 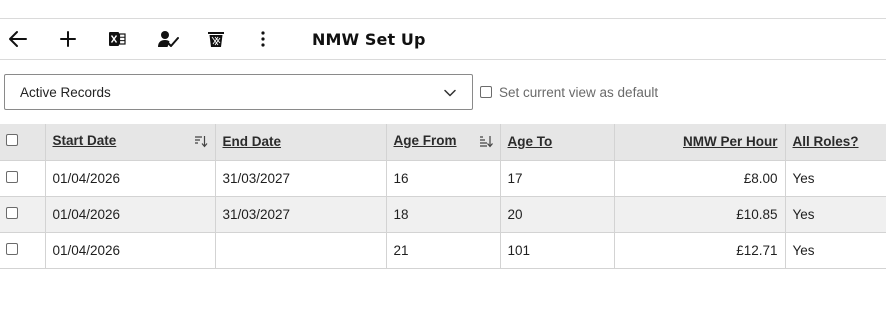 I want to click on age-from-cell: 18, so click(x=443, y=214).